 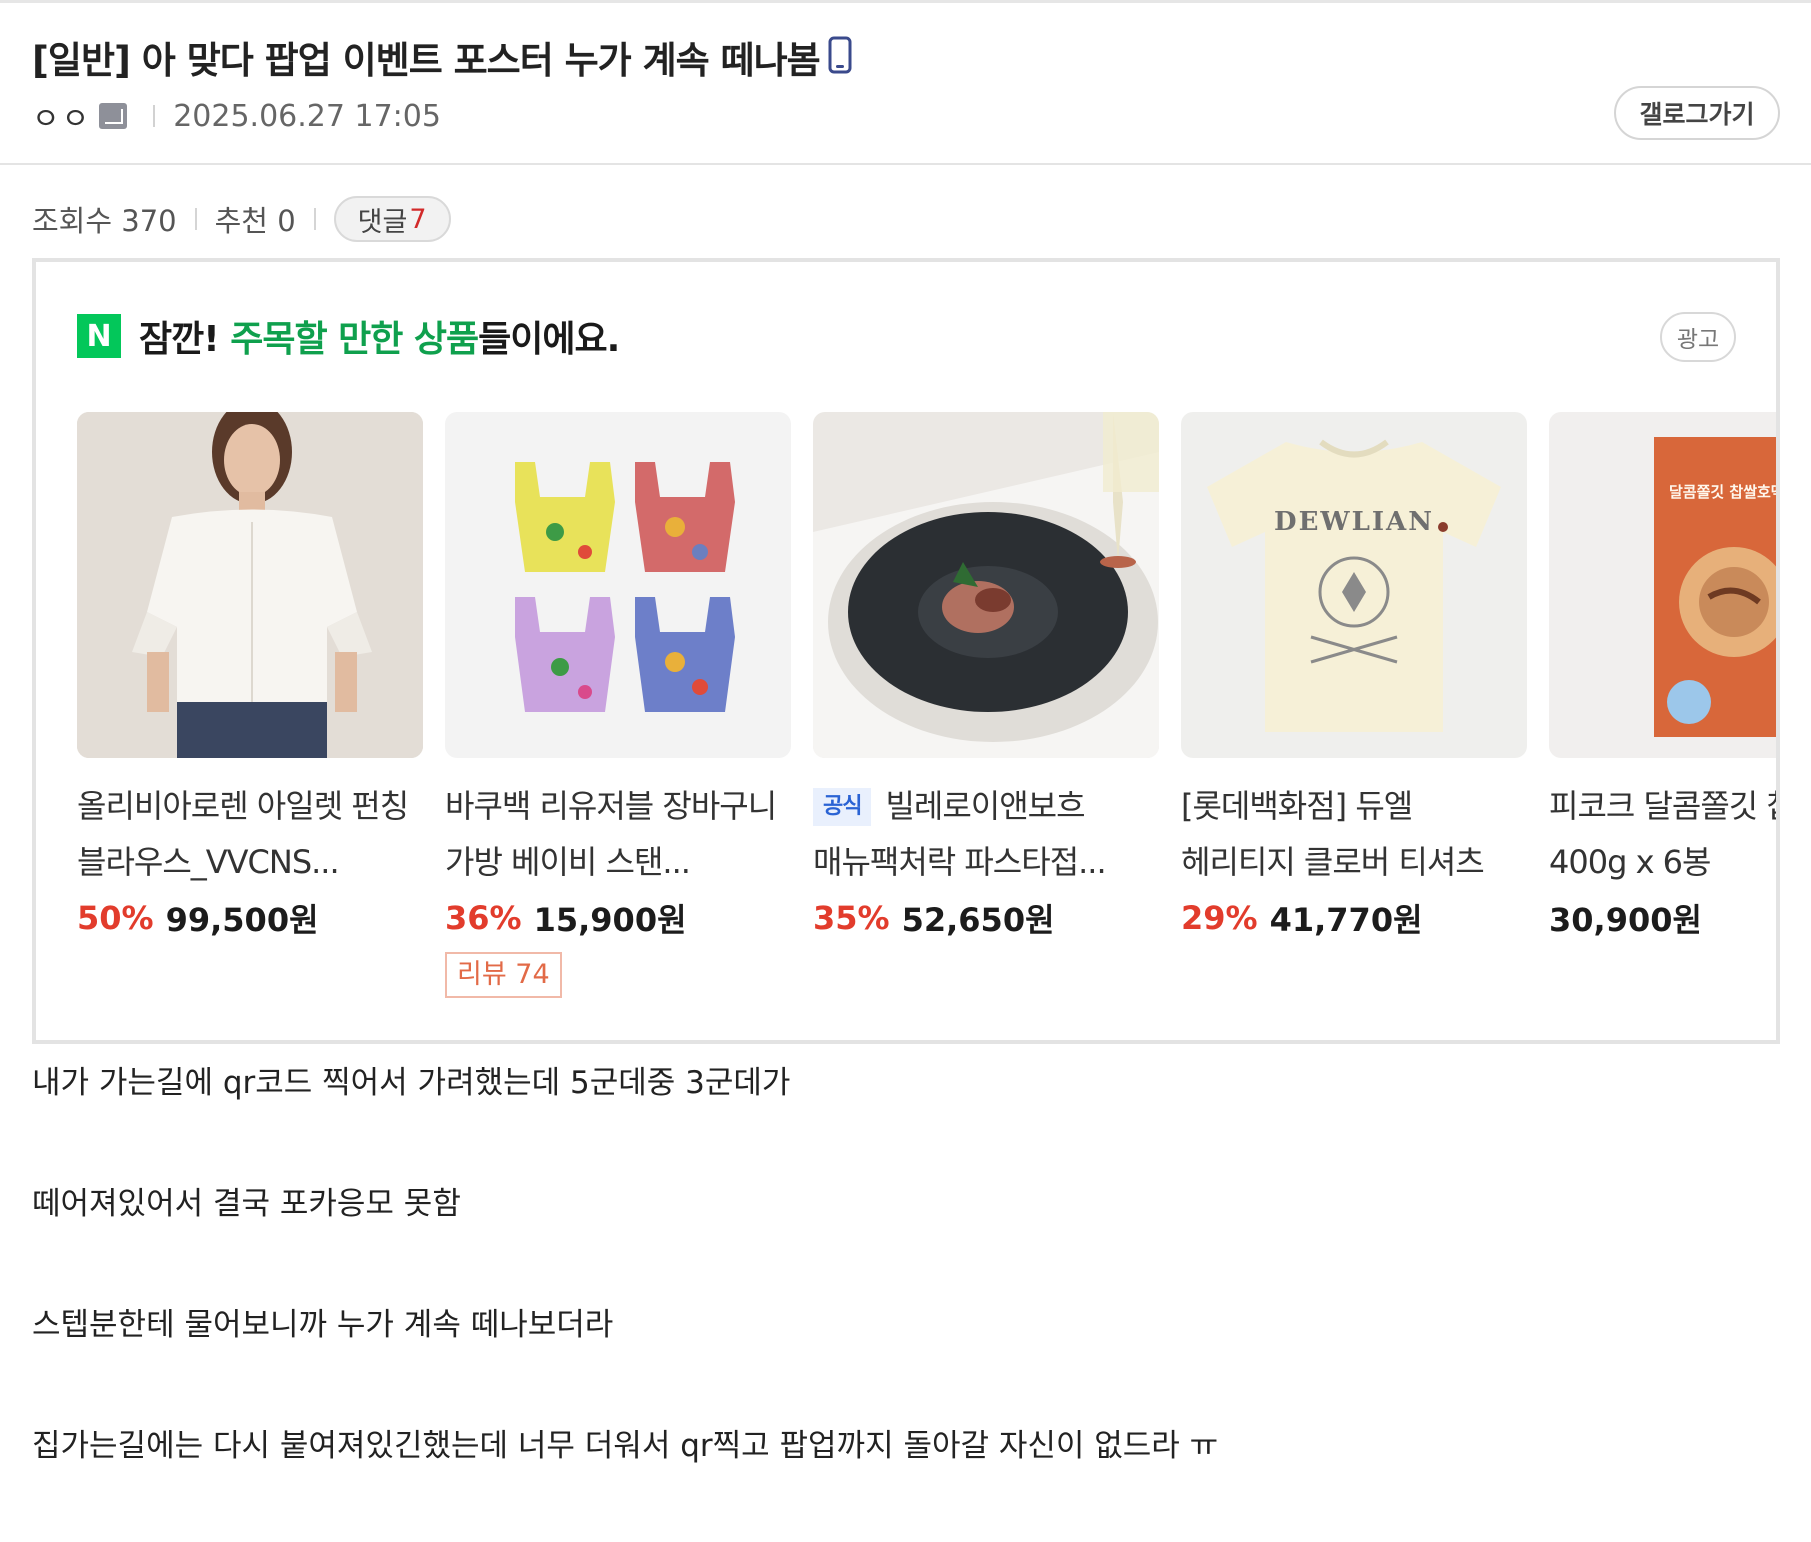 What do you see at coordinates (1354, 522) in the screenshot?
I see `tshirt-brand-print: DEWLIAN` at bounding box center [1354, 522].